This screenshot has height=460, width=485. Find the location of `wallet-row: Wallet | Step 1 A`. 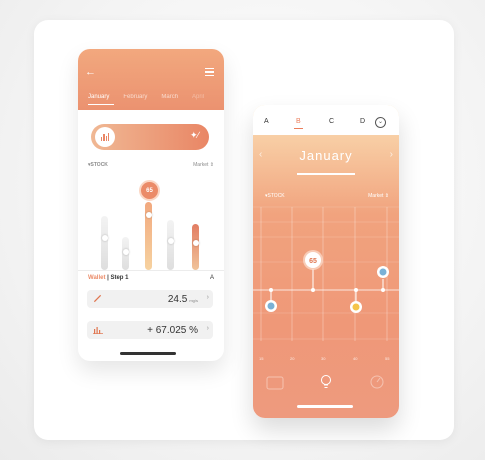

wallet-row: Wallet | Step 1 A is located at coordinates (151, 278).